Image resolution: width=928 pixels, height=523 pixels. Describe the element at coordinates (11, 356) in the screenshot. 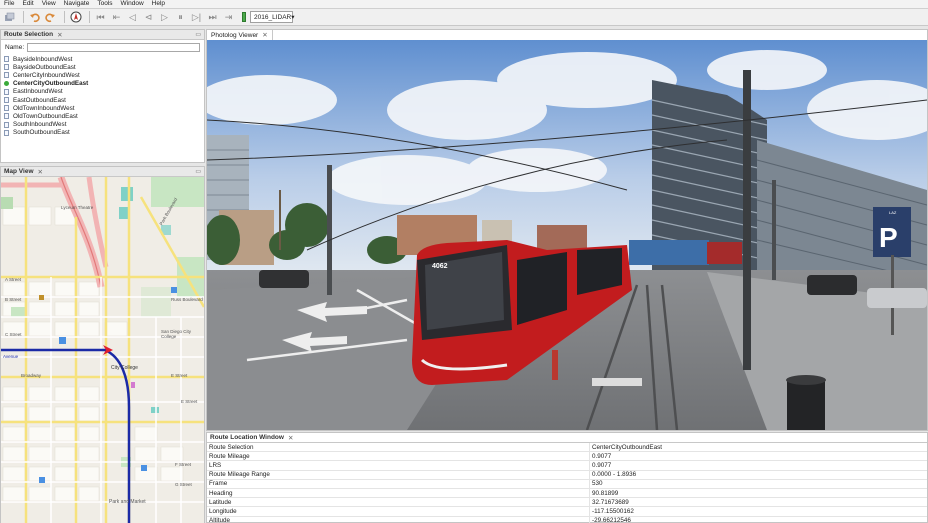

I see `map-label: Avenue` at that location.